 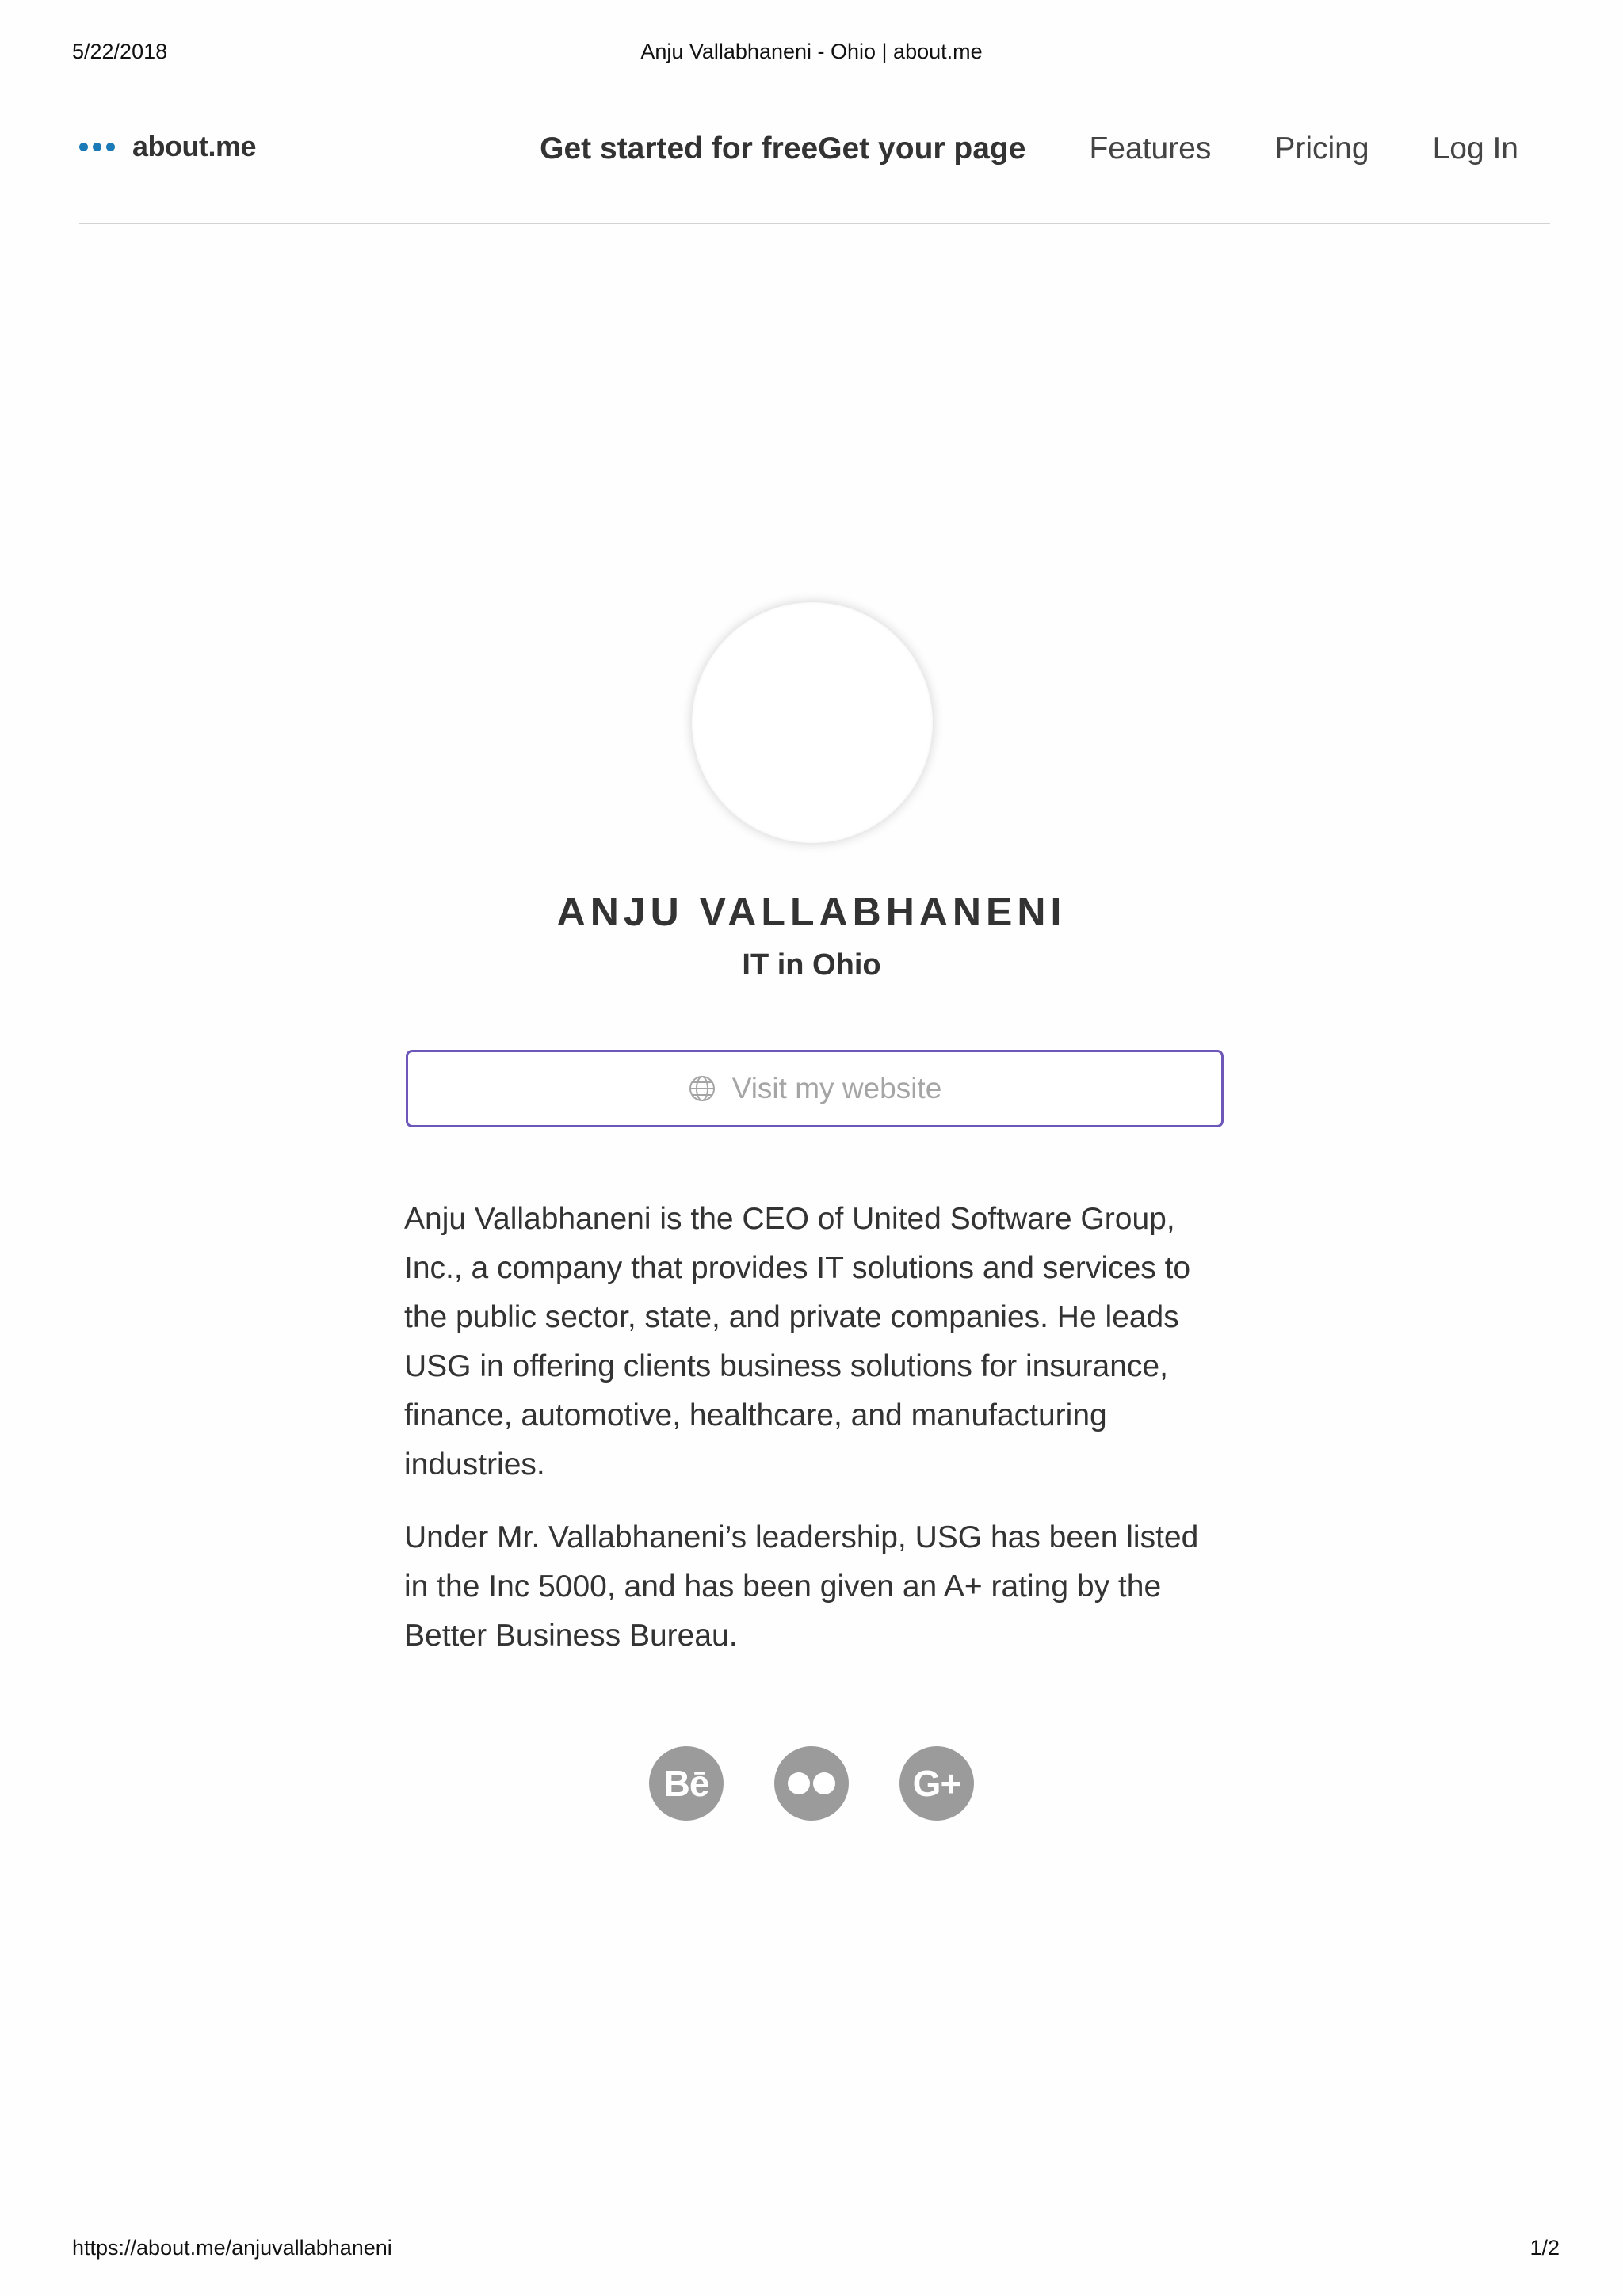 I want to click on flickr-link, so click(x=811, y=1783).